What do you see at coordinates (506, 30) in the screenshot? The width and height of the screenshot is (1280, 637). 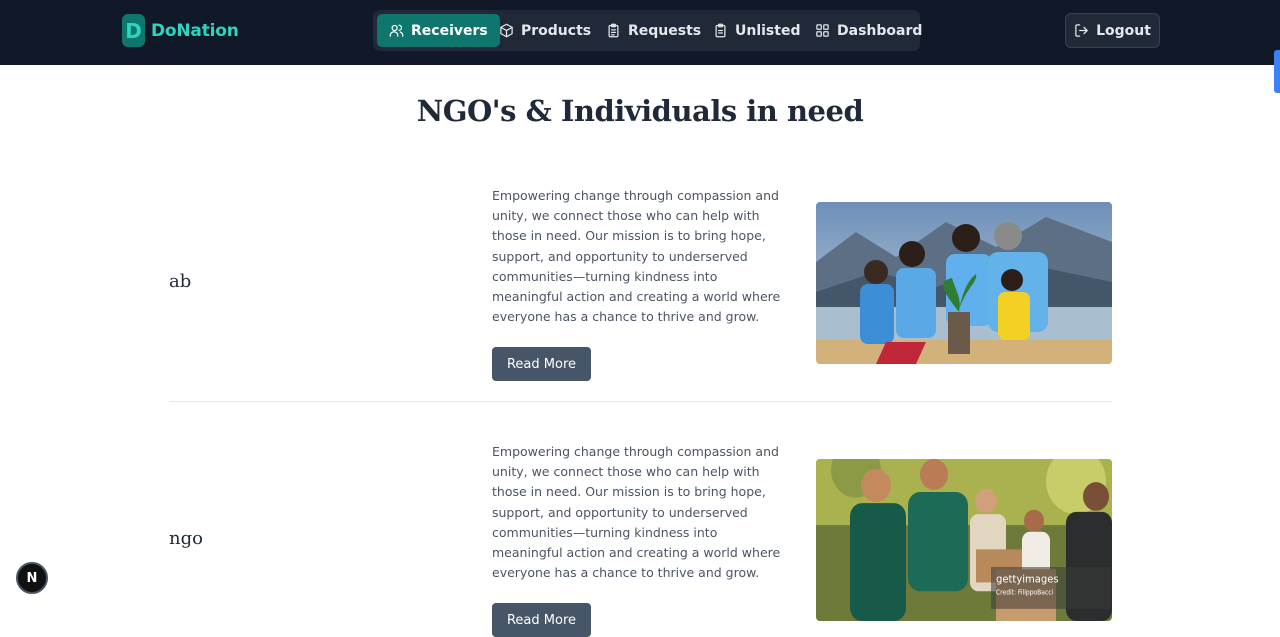 I see `box-icon` at bounding box center [506, 30].